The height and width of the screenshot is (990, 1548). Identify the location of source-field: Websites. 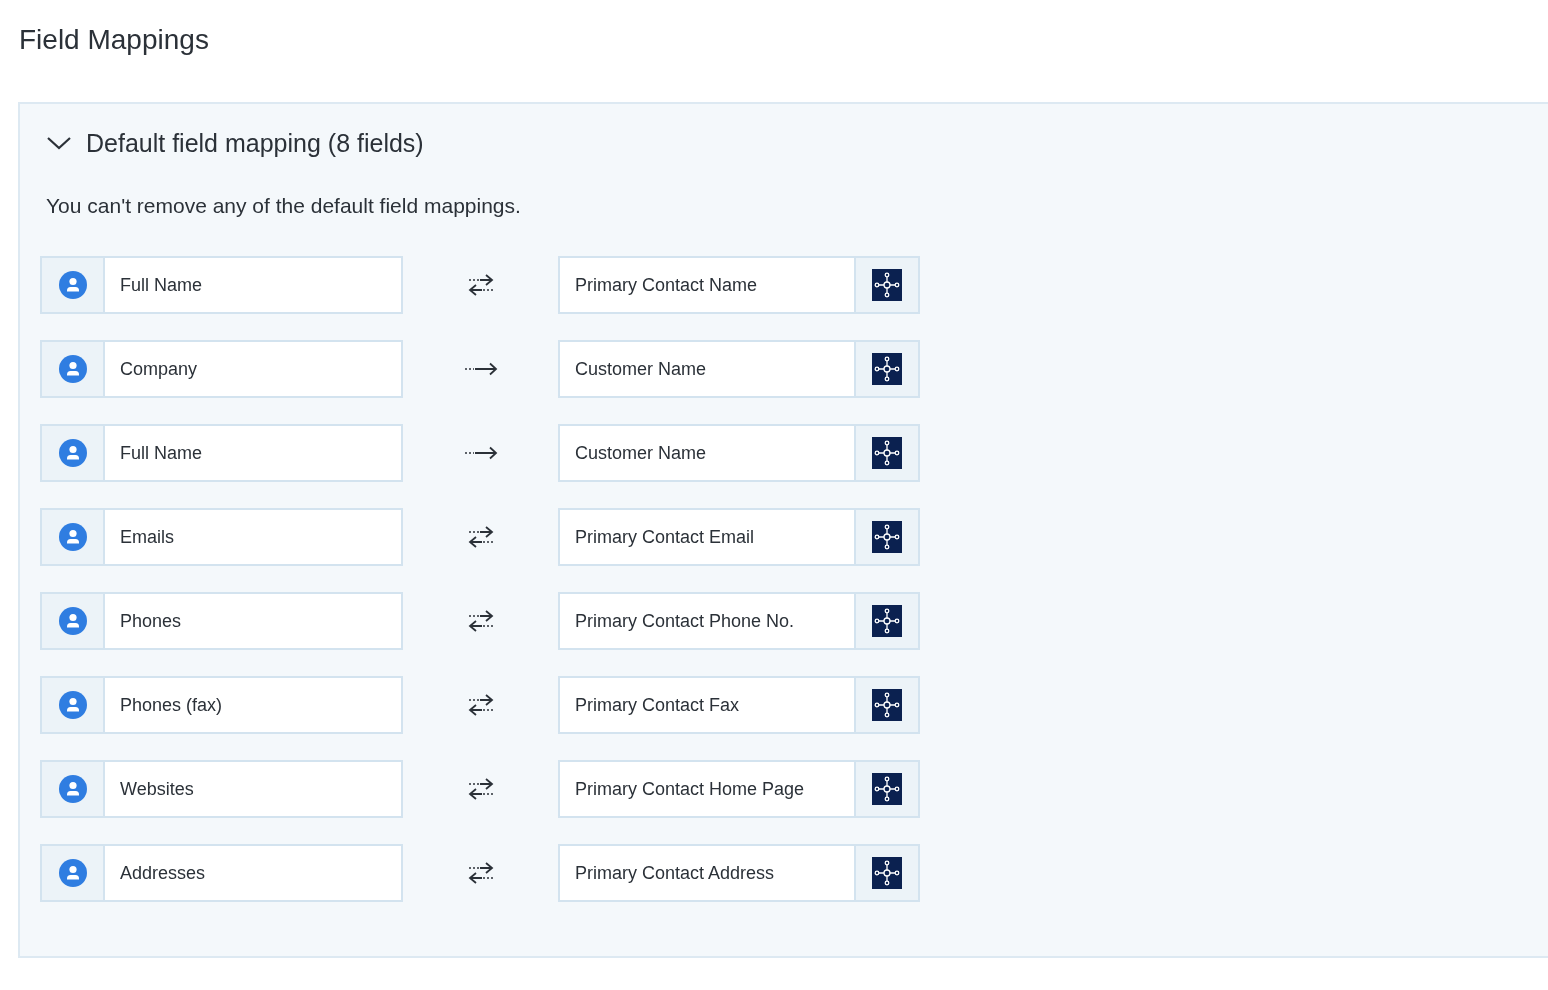
(221, 789).